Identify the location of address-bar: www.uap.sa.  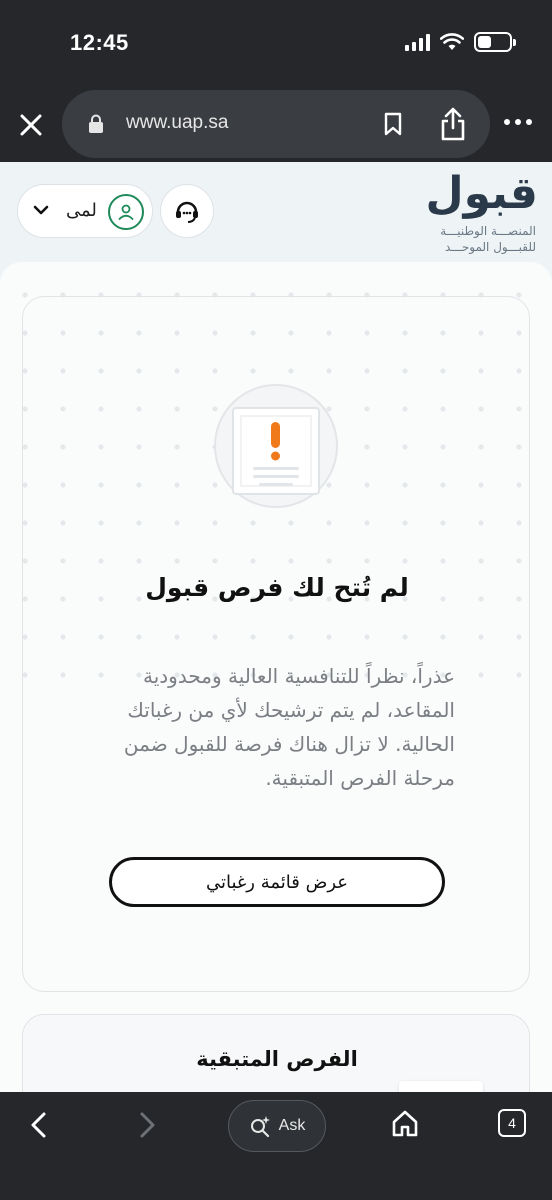
(276, 124).